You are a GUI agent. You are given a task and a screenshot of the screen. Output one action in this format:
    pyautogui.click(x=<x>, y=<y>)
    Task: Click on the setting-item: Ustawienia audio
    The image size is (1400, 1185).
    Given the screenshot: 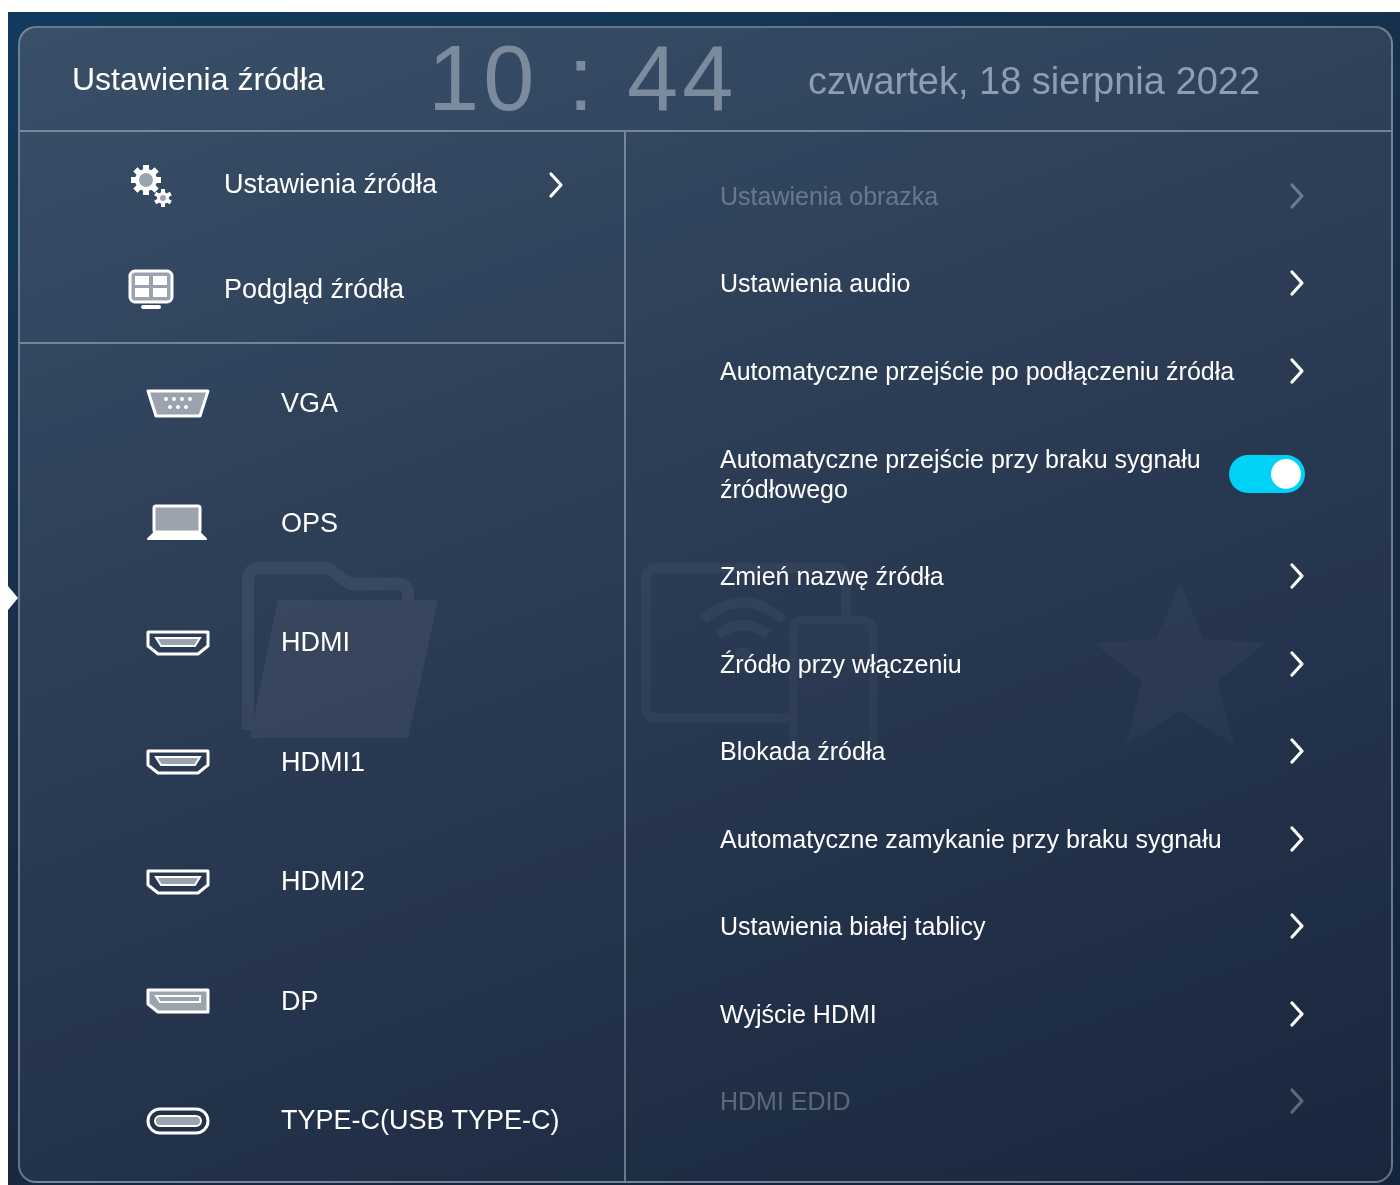 What is the action you would take?
    pyautogui.click(x=815, y=283)
    